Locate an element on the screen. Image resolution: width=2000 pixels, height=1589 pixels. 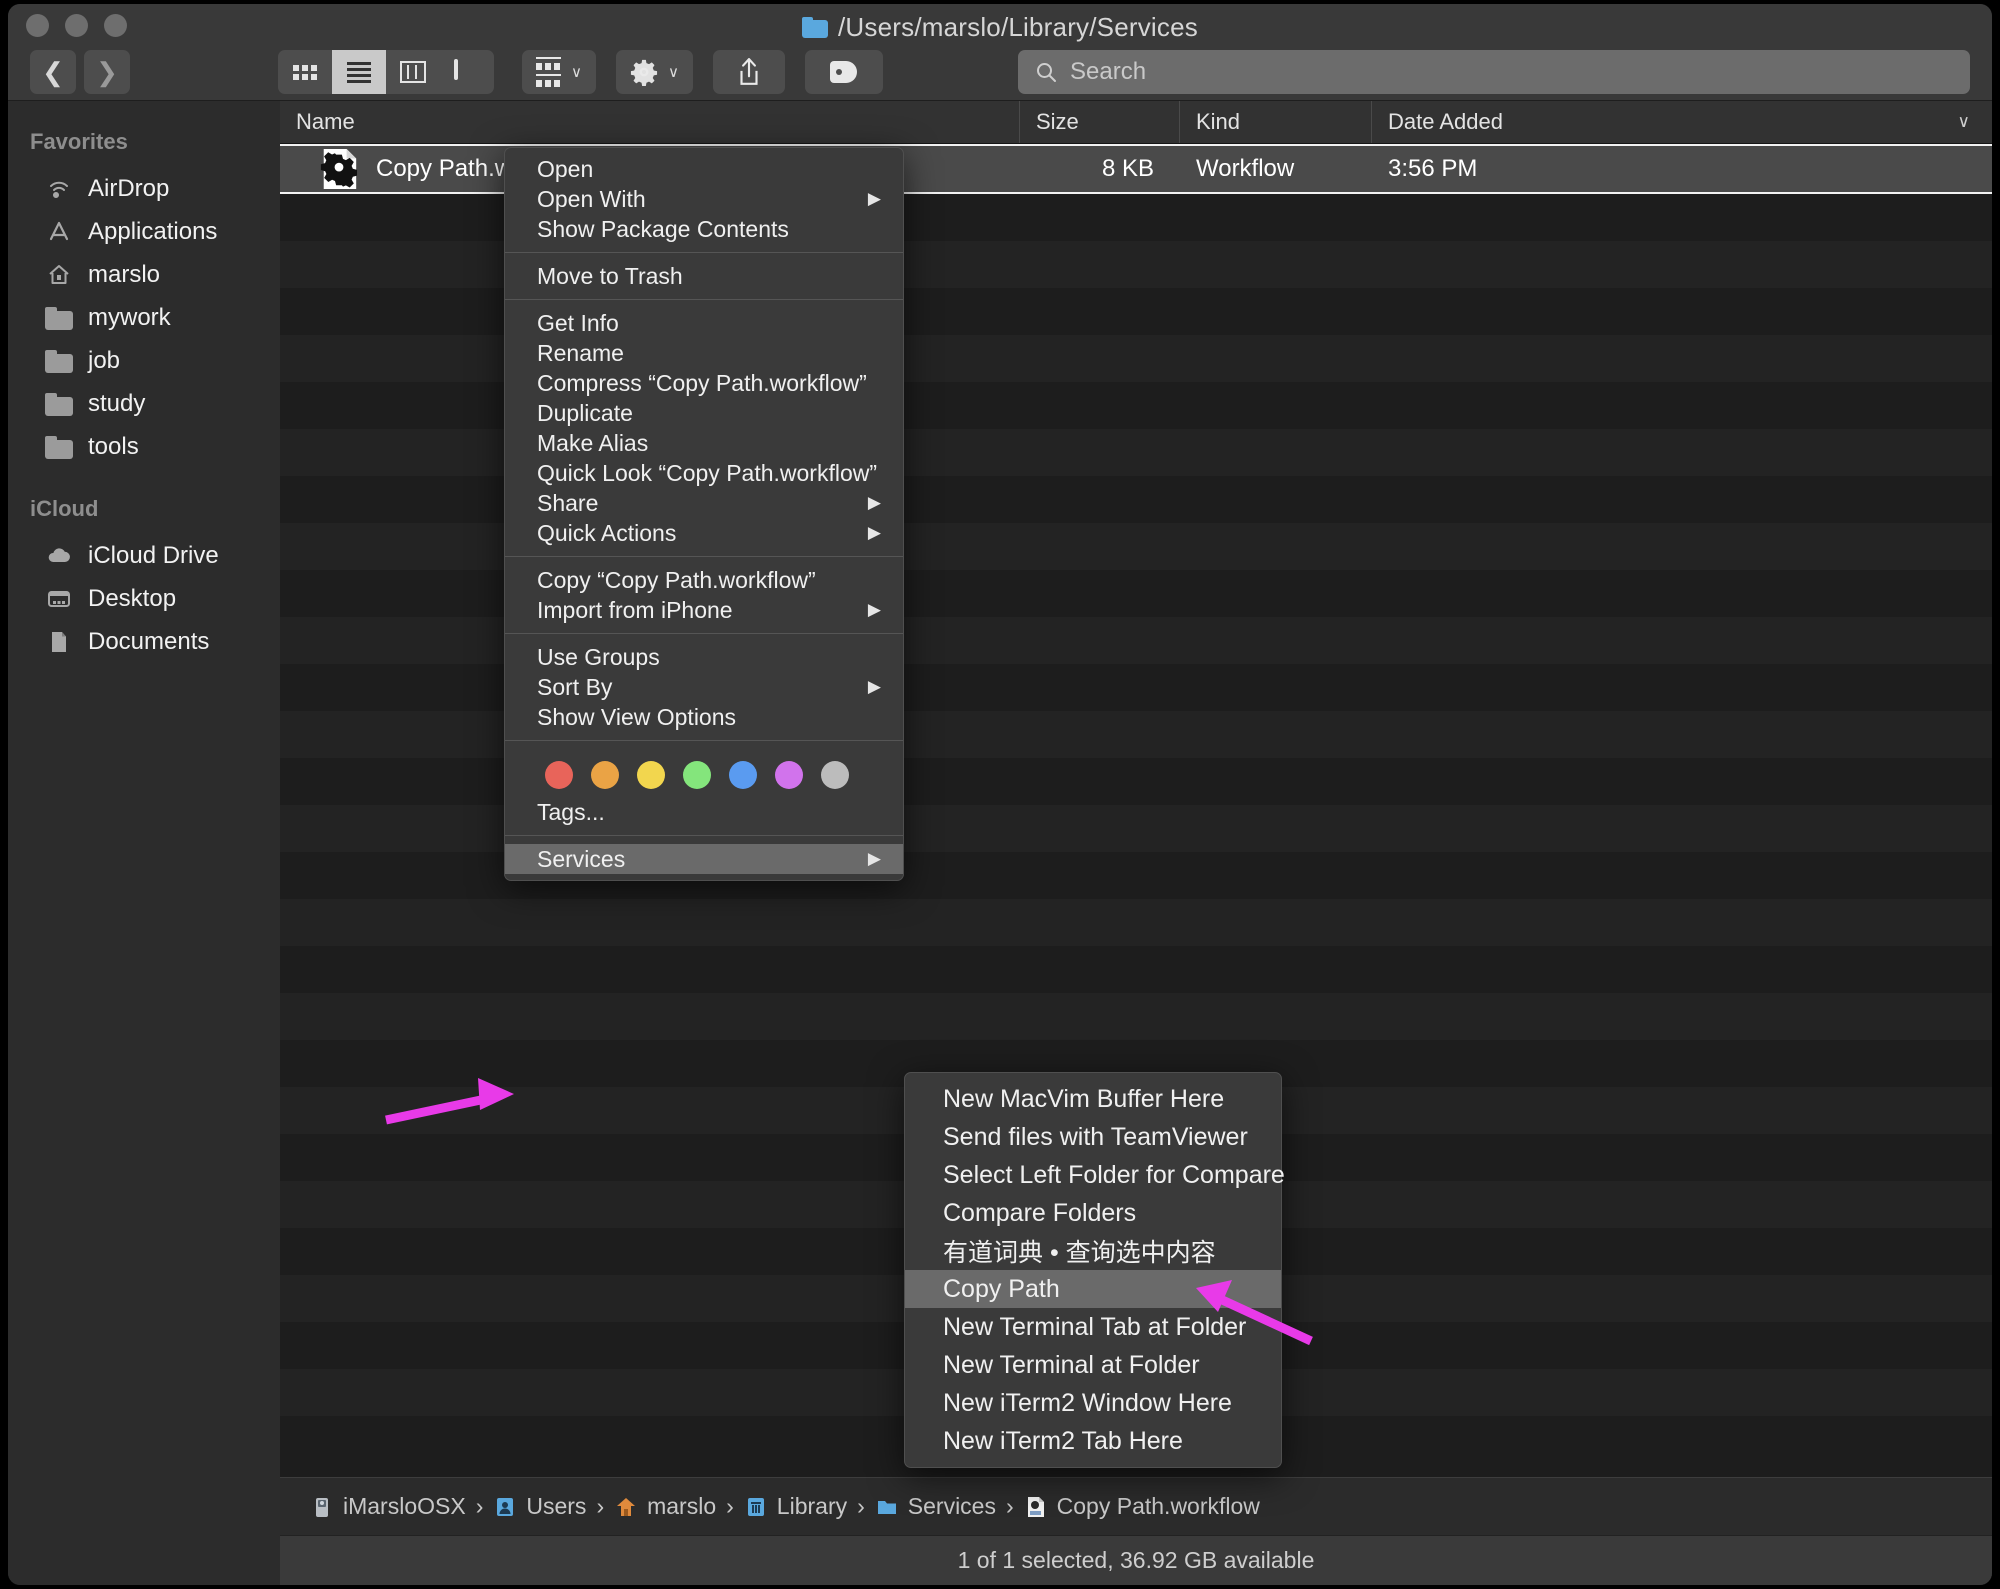
navigation-buttons: ❮ ❯ is located at coordinates (80, 72).